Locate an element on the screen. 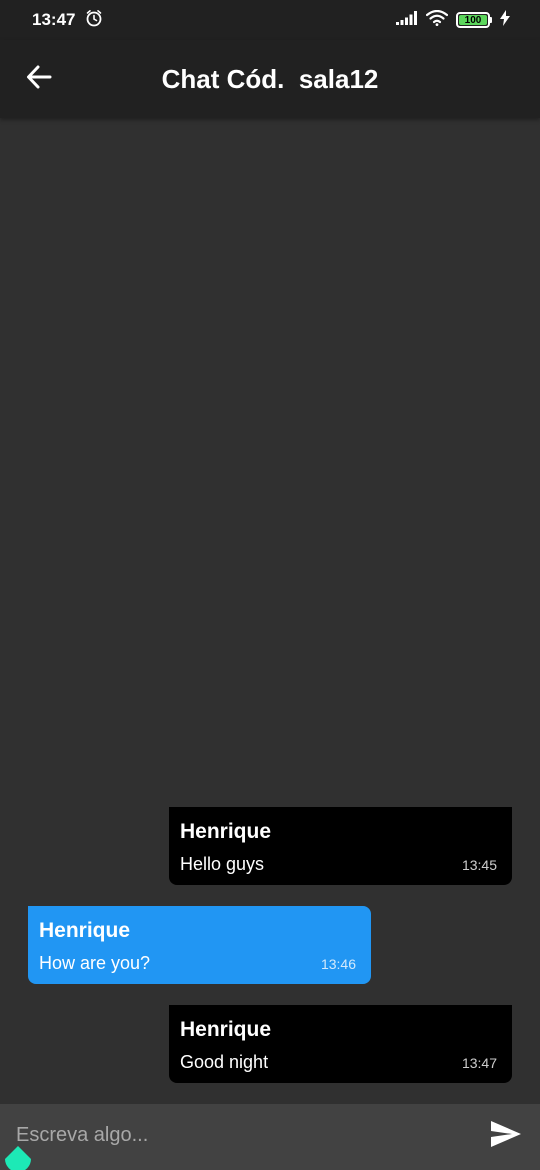 This screenshot has width=540, height=1170. battery-level: 100 is located at coordinates (473, 20).